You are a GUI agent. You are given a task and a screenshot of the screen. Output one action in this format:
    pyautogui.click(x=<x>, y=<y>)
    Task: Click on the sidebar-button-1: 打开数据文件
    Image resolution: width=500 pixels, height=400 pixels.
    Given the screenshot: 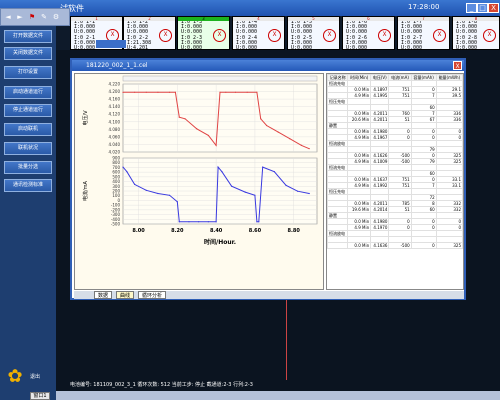 What is the action you would take?
    pyautogui.click(x=28, y=36)
    